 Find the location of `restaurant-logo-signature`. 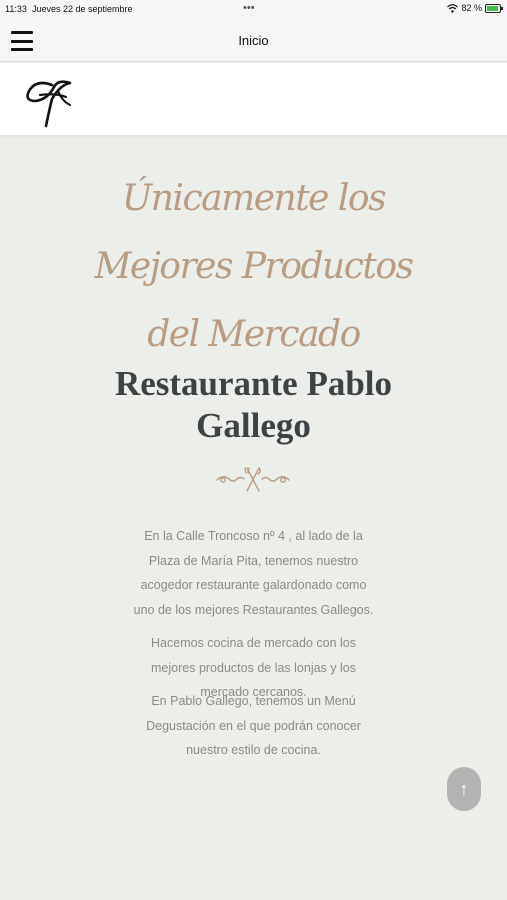

restaurant-logo-signature is located at coordinates (49, 100).